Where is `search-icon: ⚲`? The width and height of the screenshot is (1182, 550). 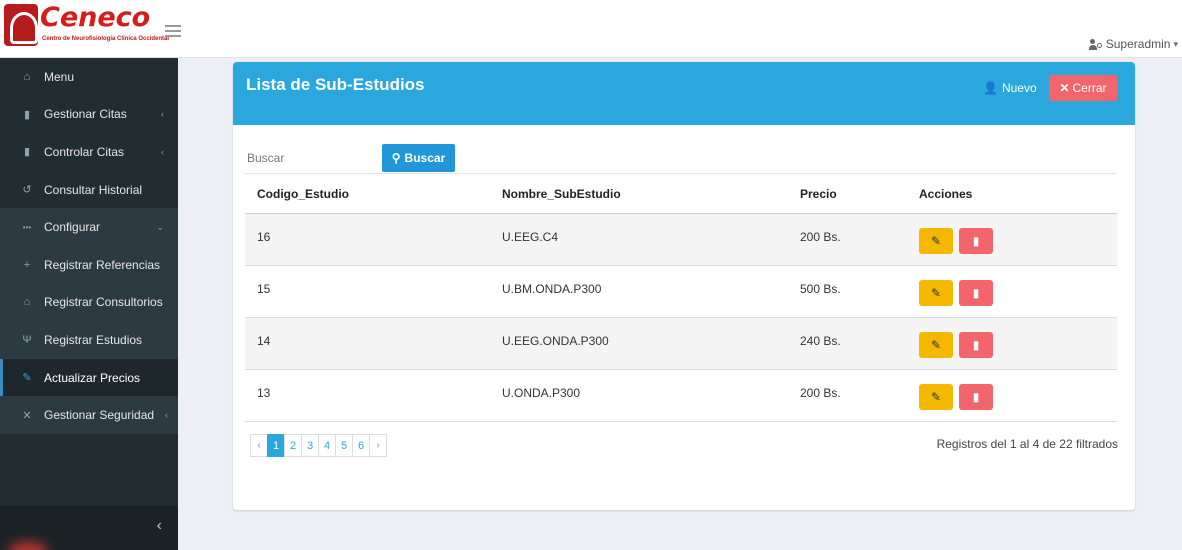
search-icon: ⚲ is located at coordinates (396, 158).